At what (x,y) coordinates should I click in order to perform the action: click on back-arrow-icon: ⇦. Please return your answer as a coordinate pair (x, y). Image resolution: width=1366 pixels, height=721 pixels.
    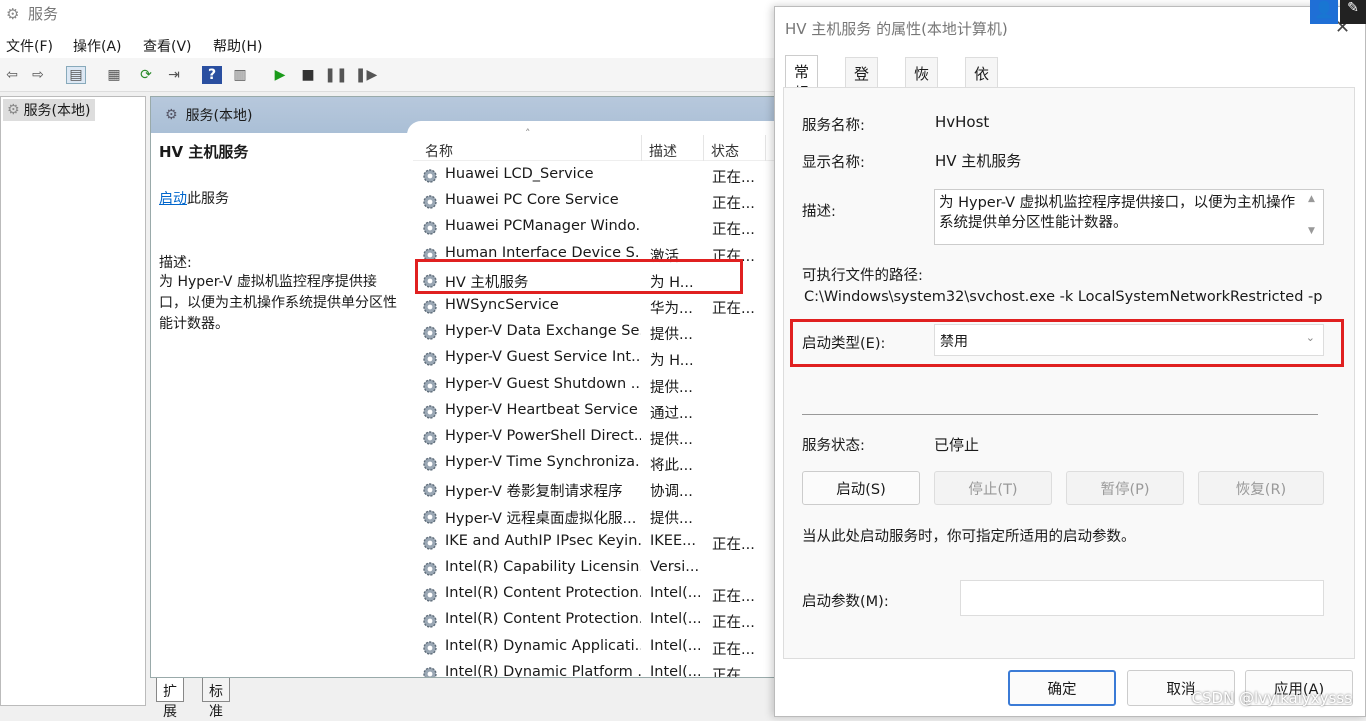
    Looking at the image, I should click on (12, 75).